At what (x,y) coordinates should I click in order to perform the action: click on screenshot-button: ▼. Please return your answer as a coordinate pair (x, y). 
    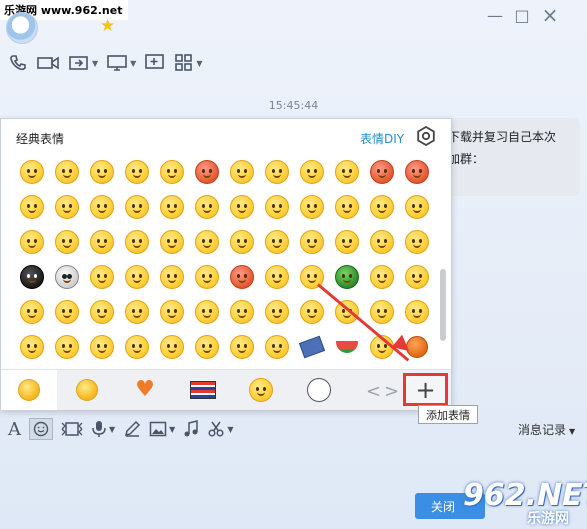
    Looking at the image, I should click on (220, 429).